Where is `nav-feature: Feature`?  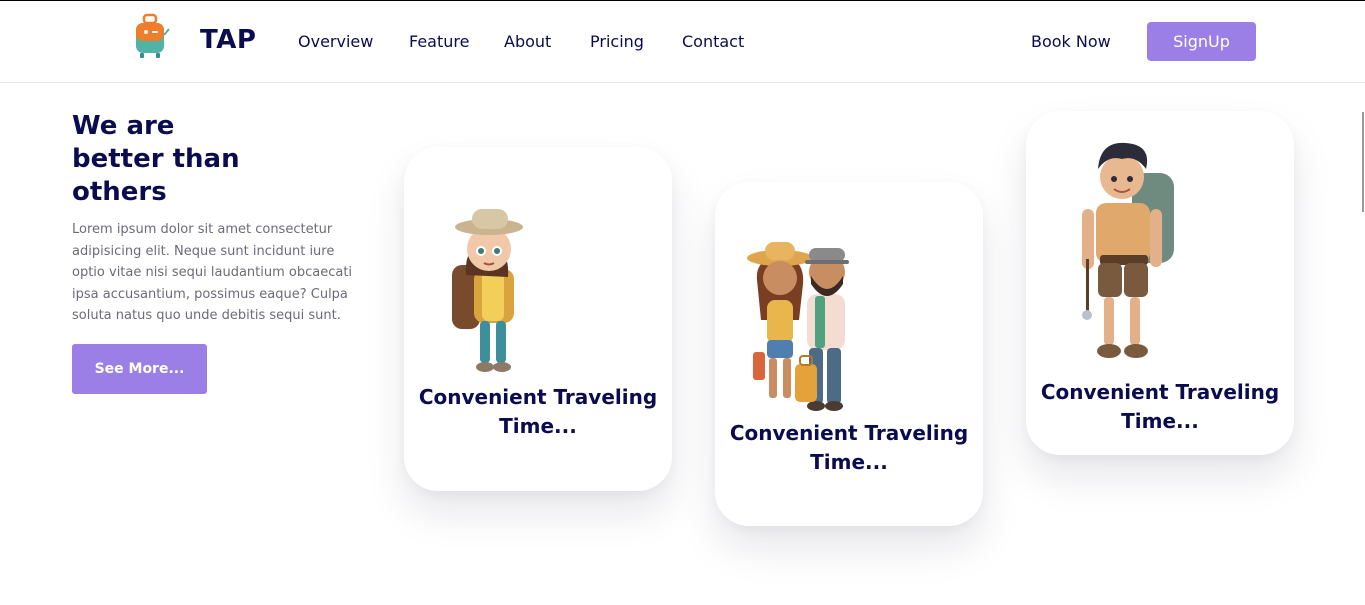 nav-feature: Feature is located at coordinates (439, 41).